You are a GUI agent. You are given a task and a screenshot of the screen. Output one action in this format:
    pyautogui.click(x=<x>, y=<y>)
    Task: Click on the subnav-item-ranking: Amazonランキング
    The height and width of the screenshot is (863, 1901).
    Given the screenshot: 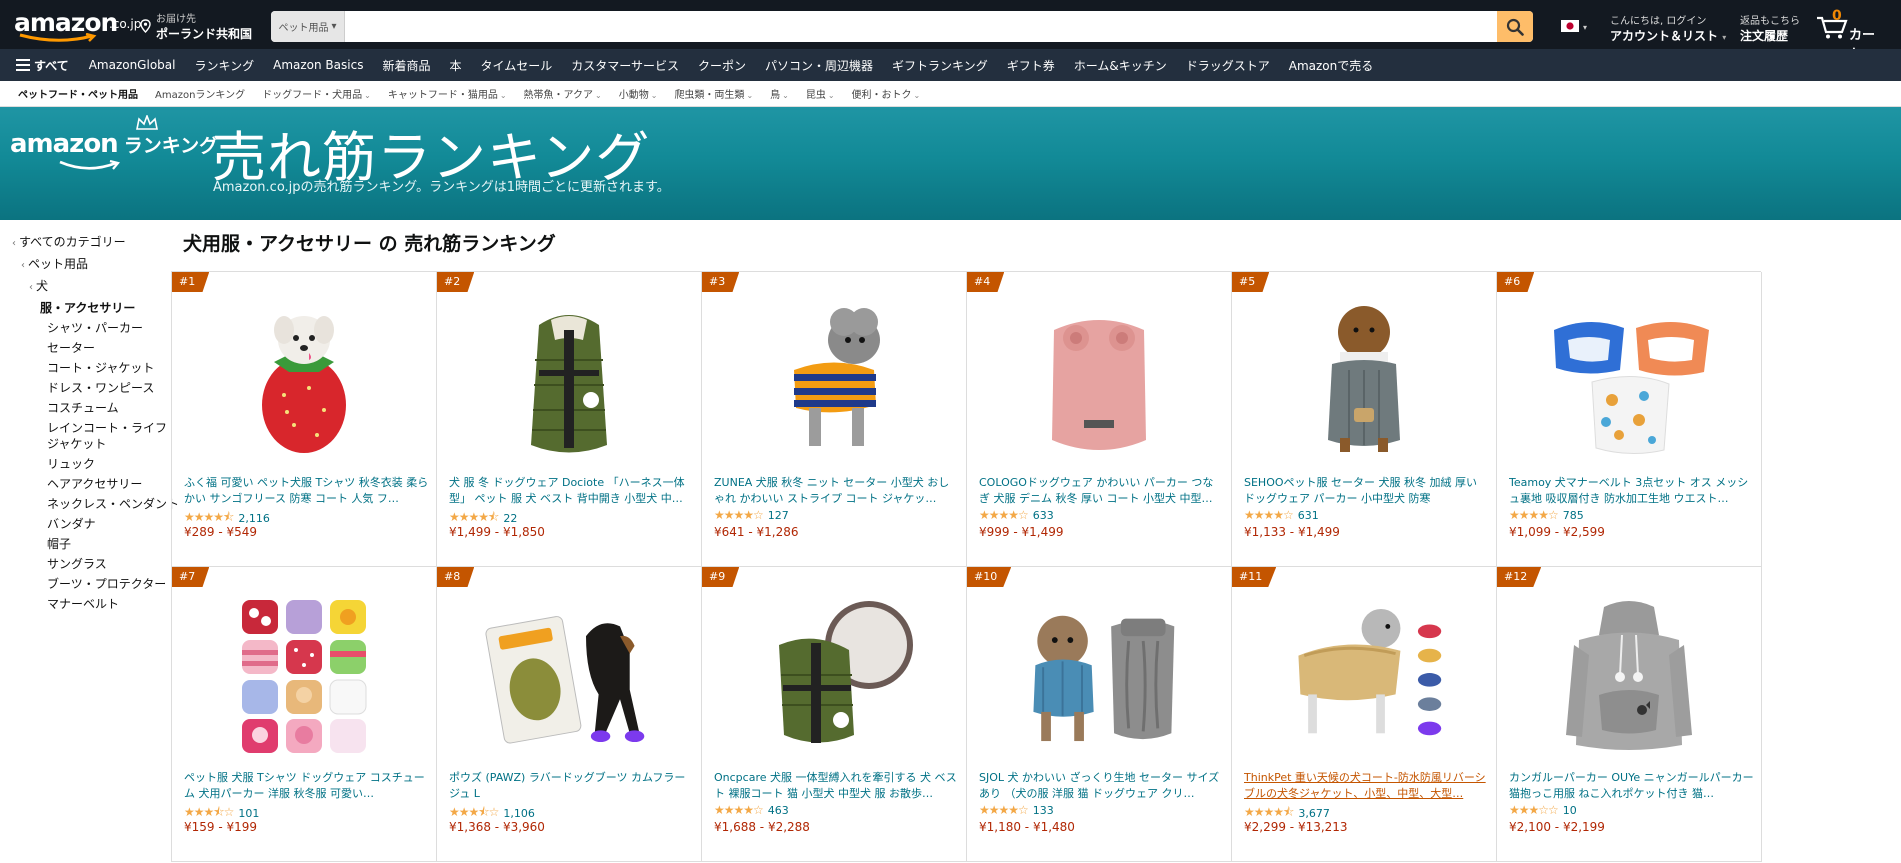 What is the action you would take?
    pyautogui.click(x=200, y=93)
    